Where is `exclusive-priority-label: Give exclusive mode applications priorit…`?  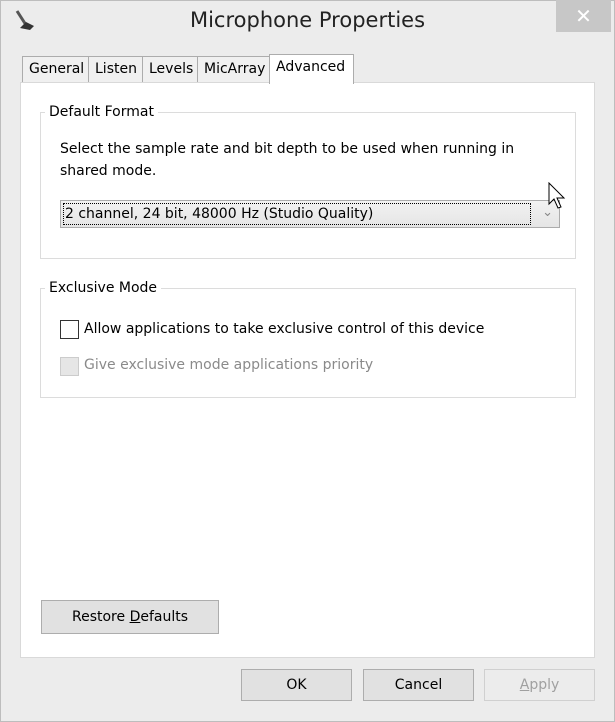
exclusive-priority-label: Give exclusive mode applications priorit… is located at coordinates (229, 365).